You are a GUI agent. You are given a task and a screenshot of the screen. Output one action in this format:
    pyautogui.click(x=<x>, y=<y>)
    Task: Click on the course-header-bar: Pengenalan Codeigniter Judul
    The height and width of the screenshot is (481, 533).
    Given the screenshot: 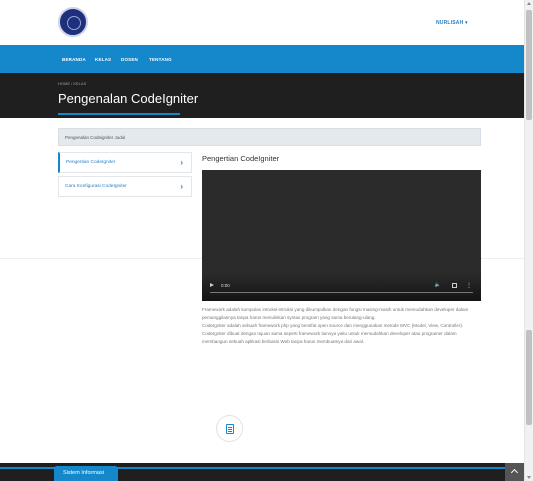 What is the action you would take?
    pyautogui.click(x=269, y=137)
    